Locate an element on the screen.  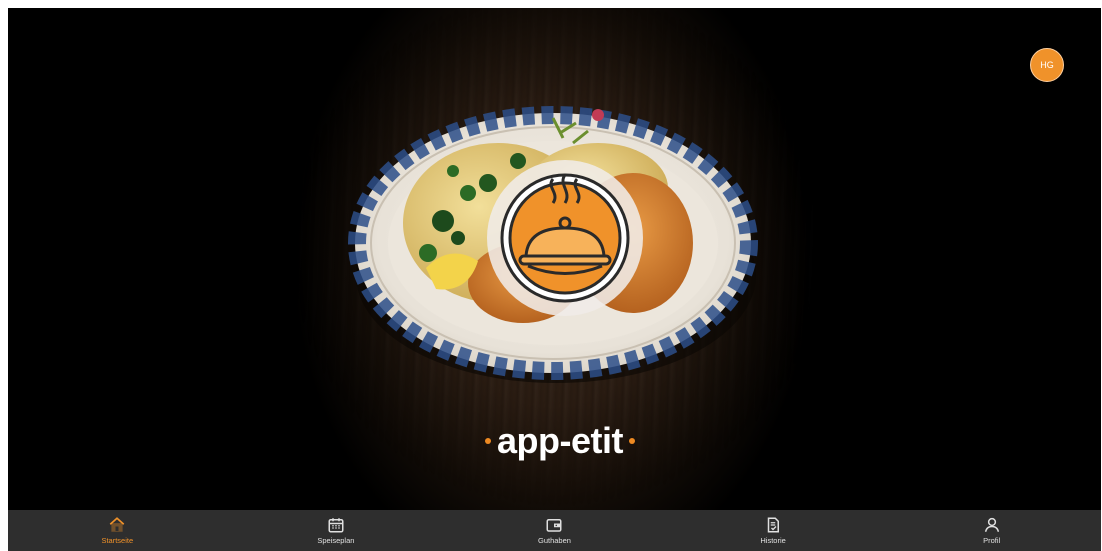
wallet-icon is located at coordinates (554, 525).